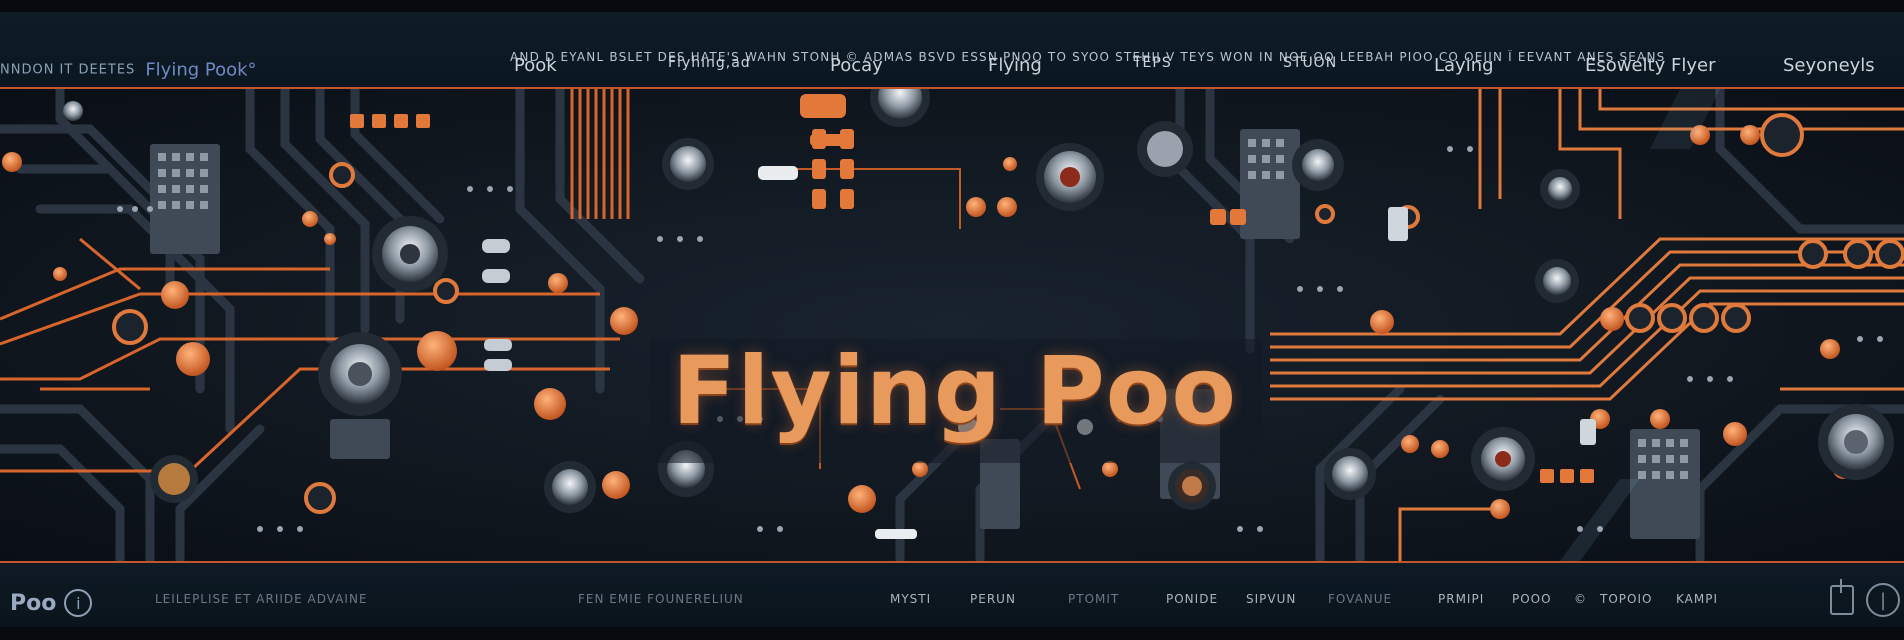 Image resolution: width=1904 pixels, height=640 pixels. I want to click on footer-item-13: KAMPI, so click(1697, 599).